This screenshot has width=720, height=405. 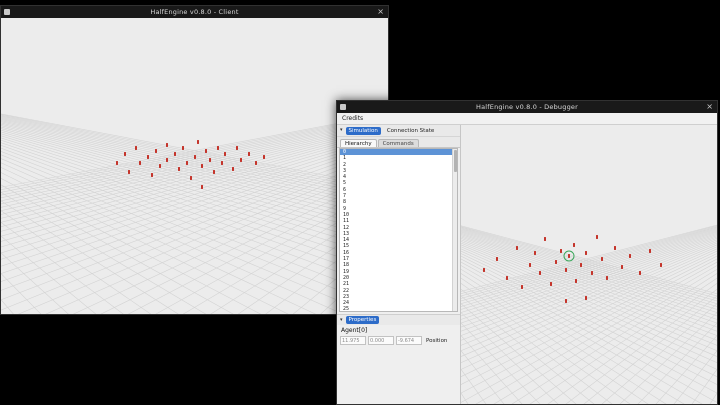 I want to click on client-window-title: HalfEngine v0.8.0 - Client, so click(x=194, y=12).